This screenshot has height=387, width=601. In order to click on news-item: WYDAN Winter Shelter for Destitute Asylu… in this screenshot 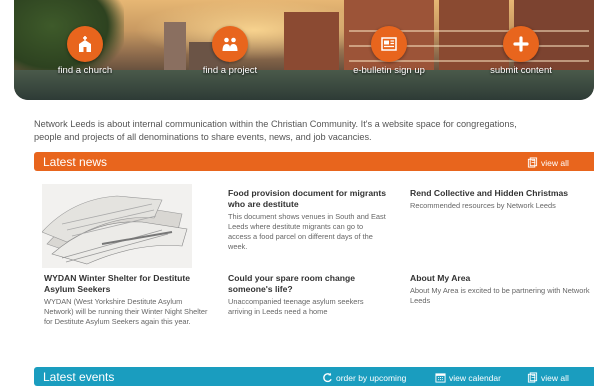, I will do `click(126, 300)`.